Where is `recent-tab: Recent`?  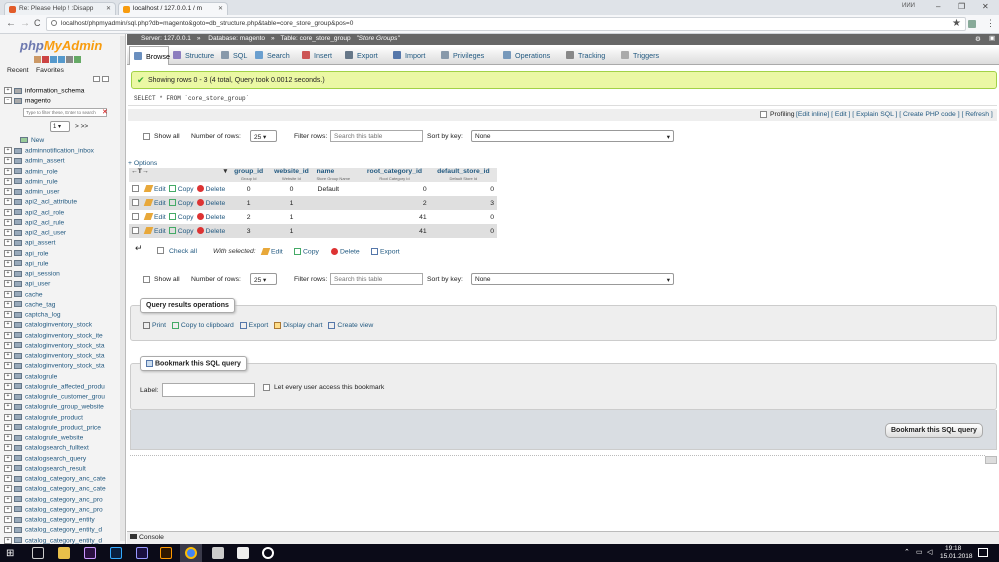
recent-tab: Recent is located at coordinates (18, 70).